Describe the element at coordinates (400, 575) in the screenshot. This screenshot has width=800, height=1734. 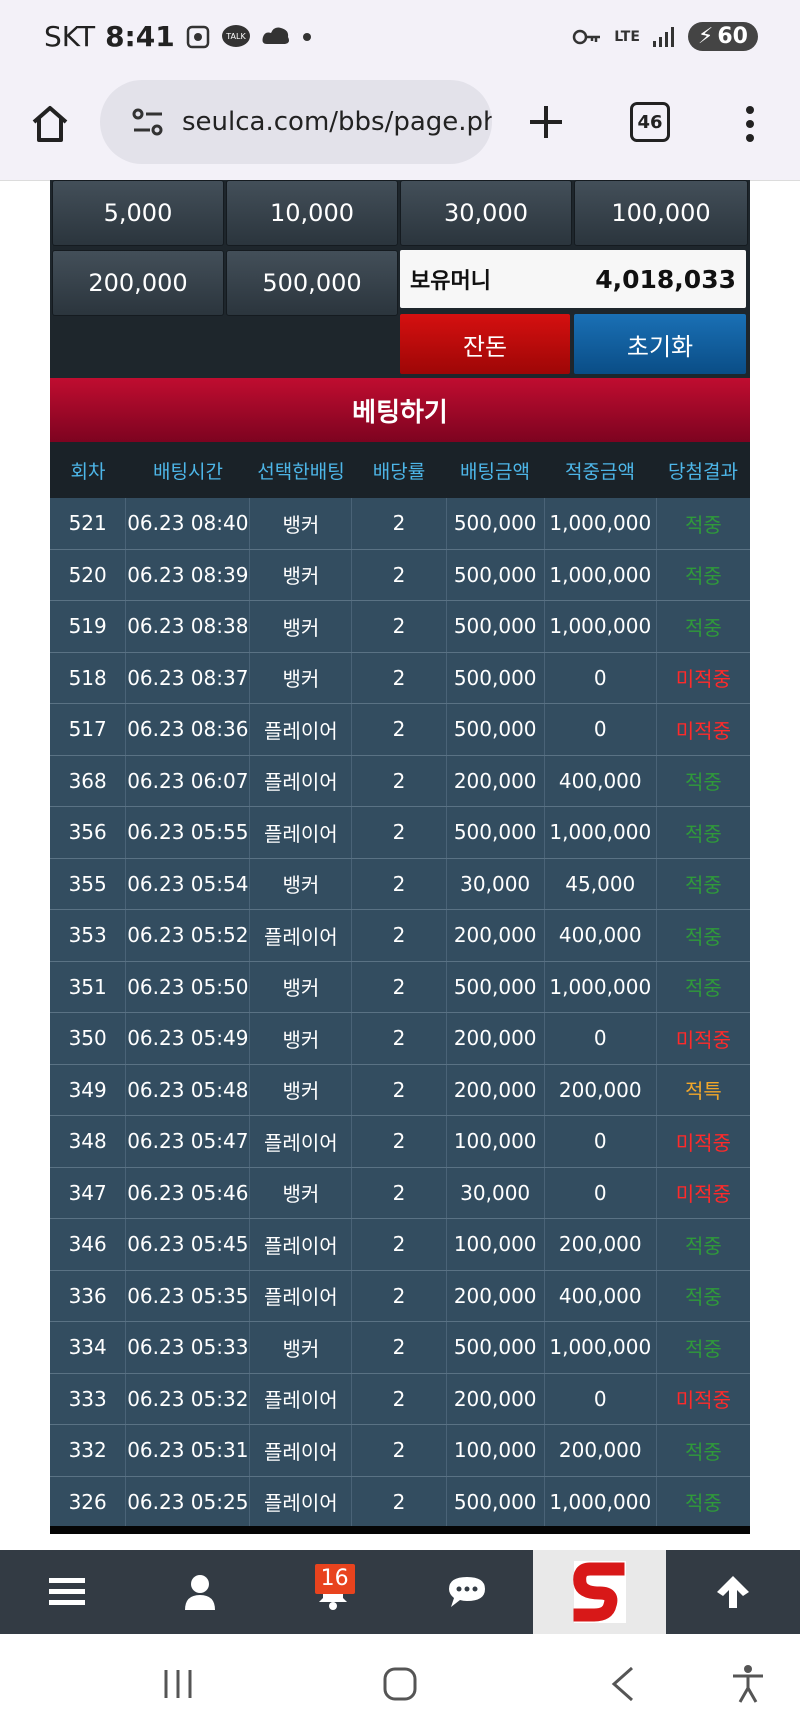
I see `table-row: 520 06.23 08:39 뱅커 2 500,000 1,000,000 적중` at that location.